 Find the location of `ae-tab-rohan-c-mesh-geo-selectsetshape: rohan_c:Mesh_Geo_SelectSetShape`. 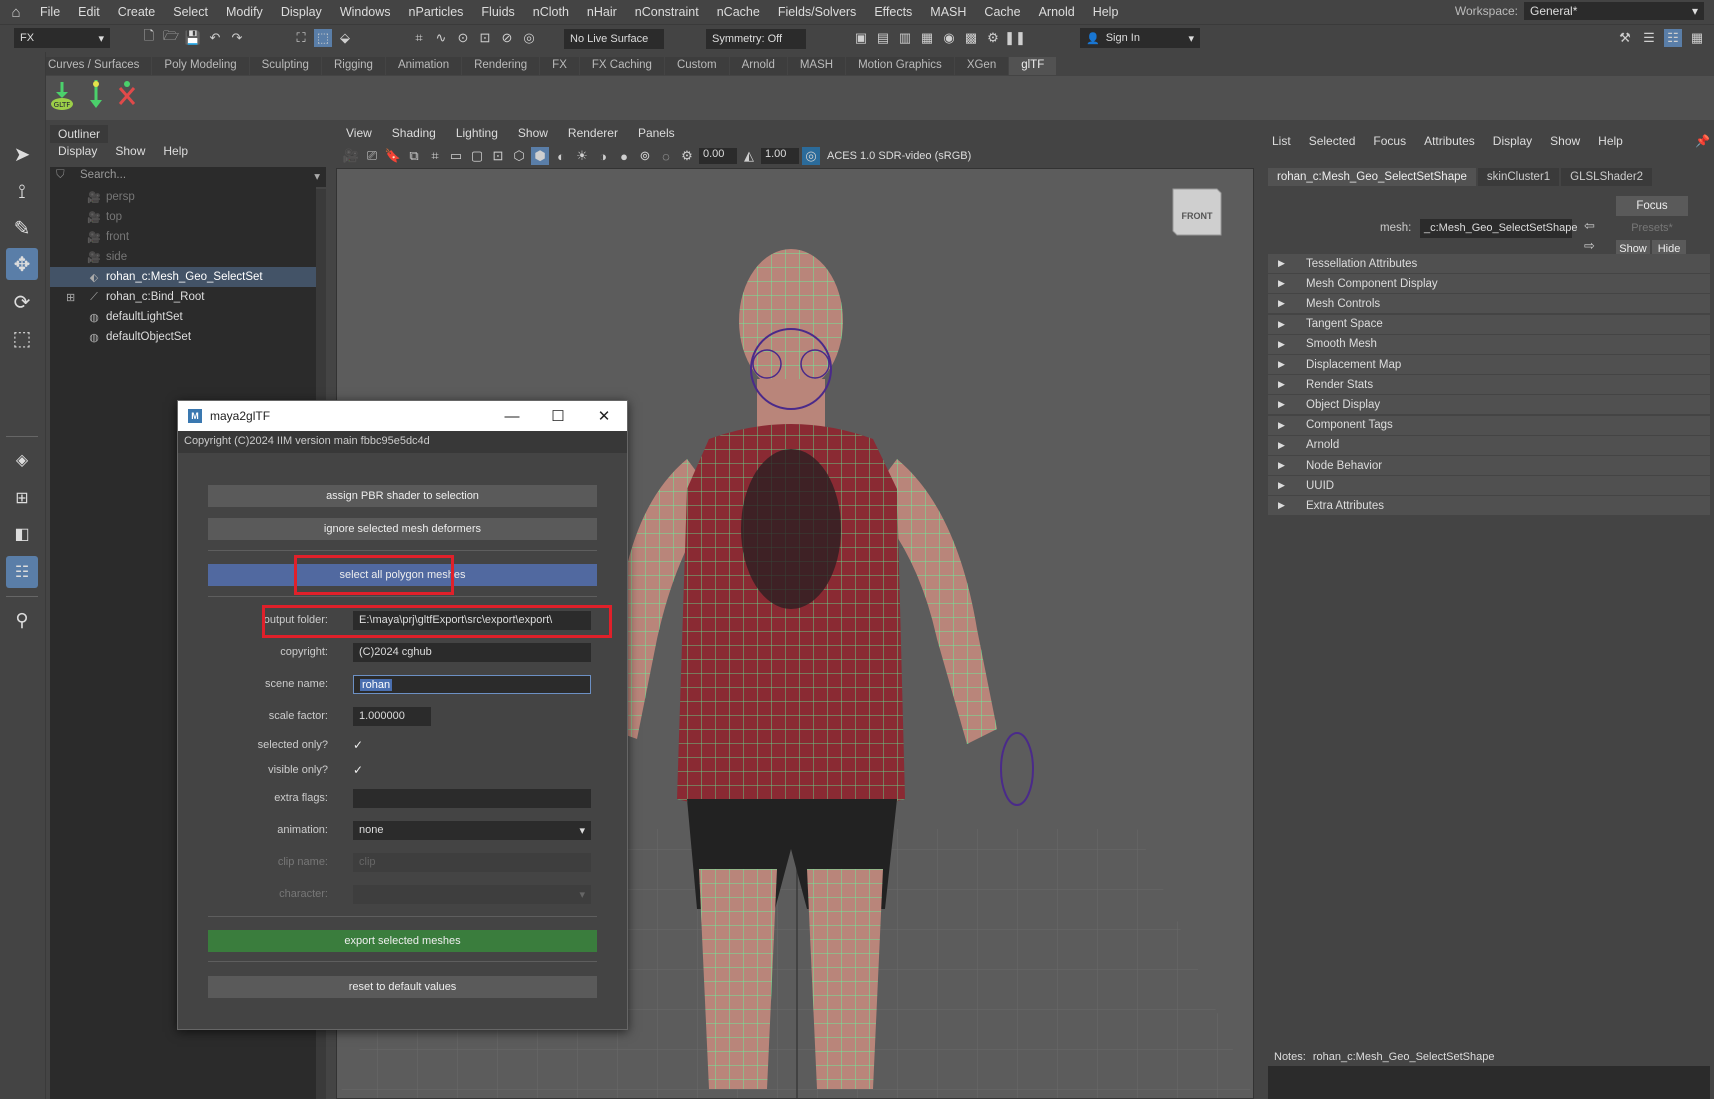

ae-tab-rohan-c-mesh-geo-selectsetshape: rohan_c:Mesh_Geo_SelectSetShape is located at coordinates (1372, 177).